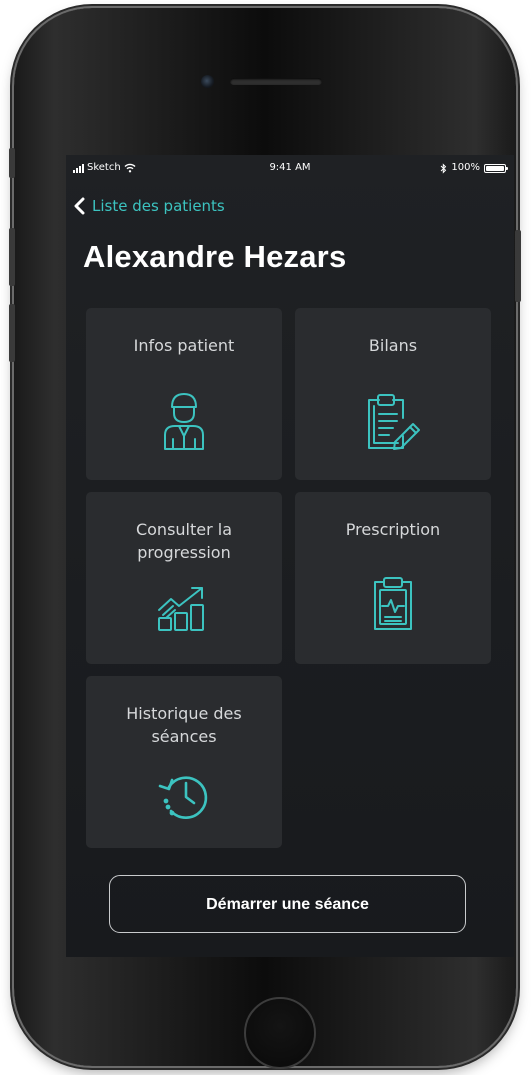  What do you see at coordinates (79, 206) in the screenshot?
I see `chevron-left-icon` at bounding box center [79, 206].